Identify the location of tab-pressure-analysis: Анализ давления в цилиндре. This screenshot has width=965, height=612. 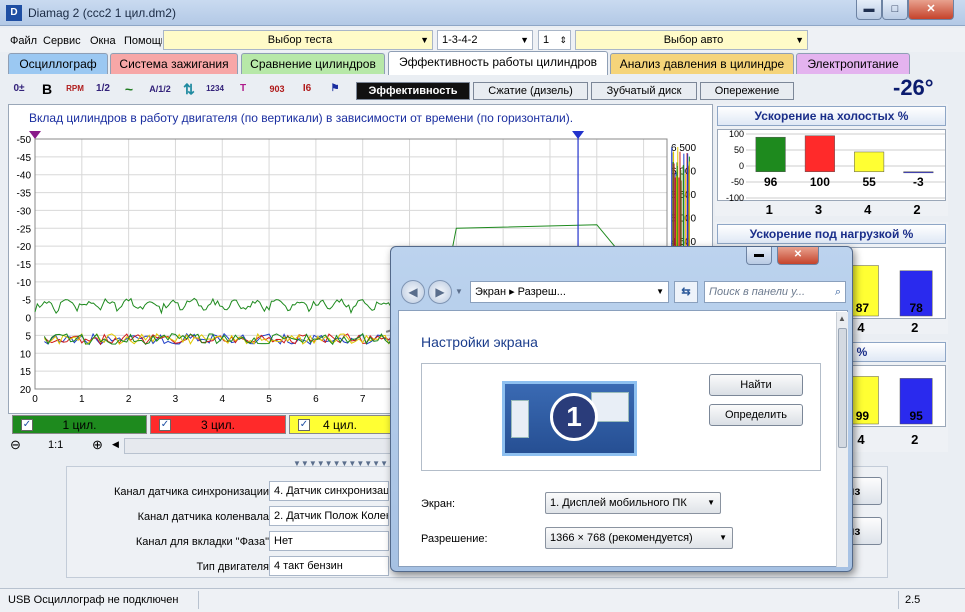
(702, 63).